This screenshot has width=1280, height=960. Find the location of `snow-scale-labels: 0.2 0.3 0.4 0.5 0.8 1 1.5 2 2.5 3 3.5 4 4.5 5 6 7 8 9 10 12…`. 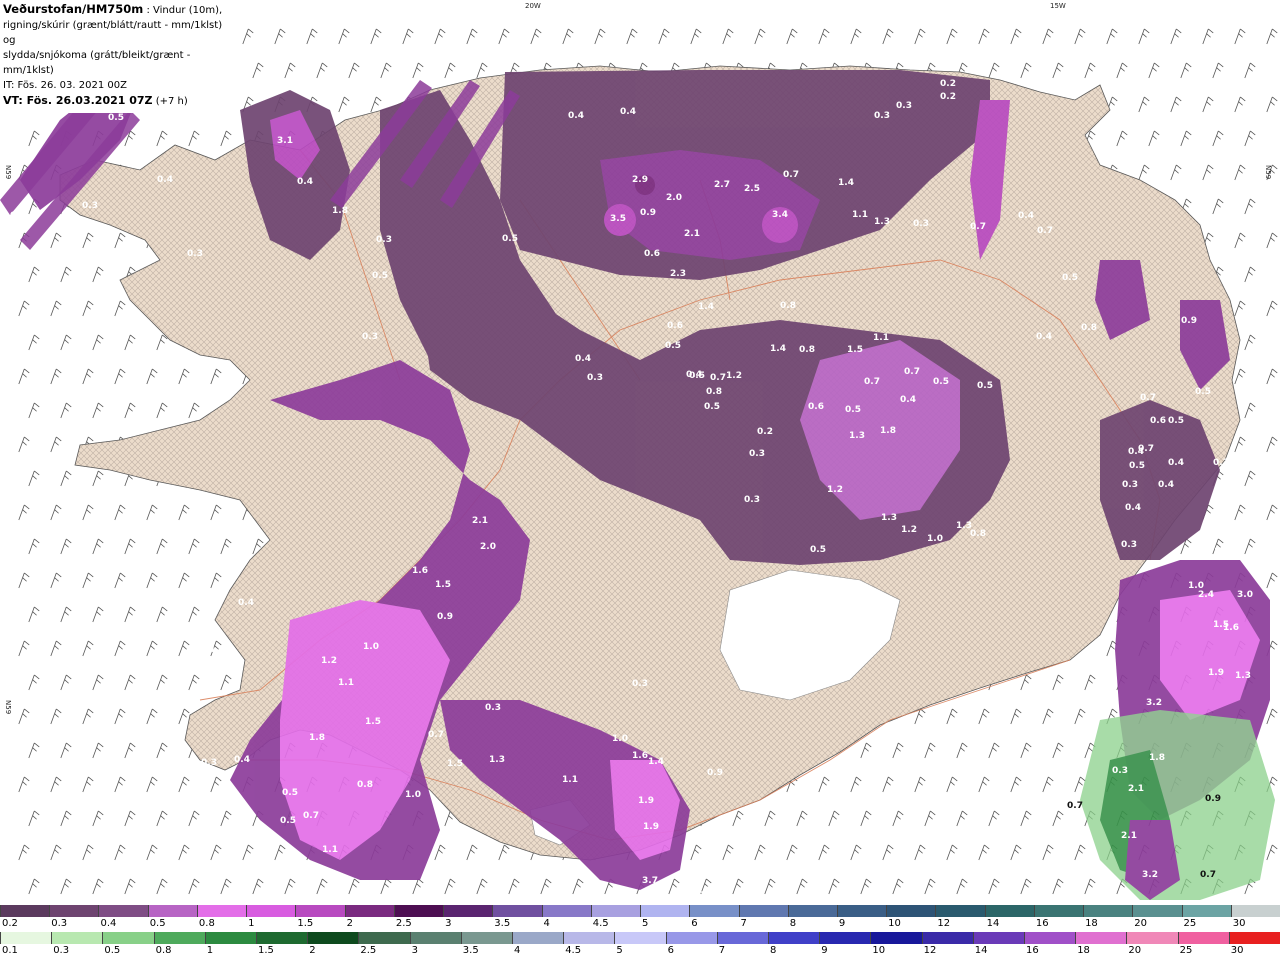

snow-scale-labels: 0.2 0.3 0.4 0.5 0.8 1 1.5 2 2.5 3 3.5 4 4.5 5 6 7 8 9 10 12… is located at coordinates (640, 925).